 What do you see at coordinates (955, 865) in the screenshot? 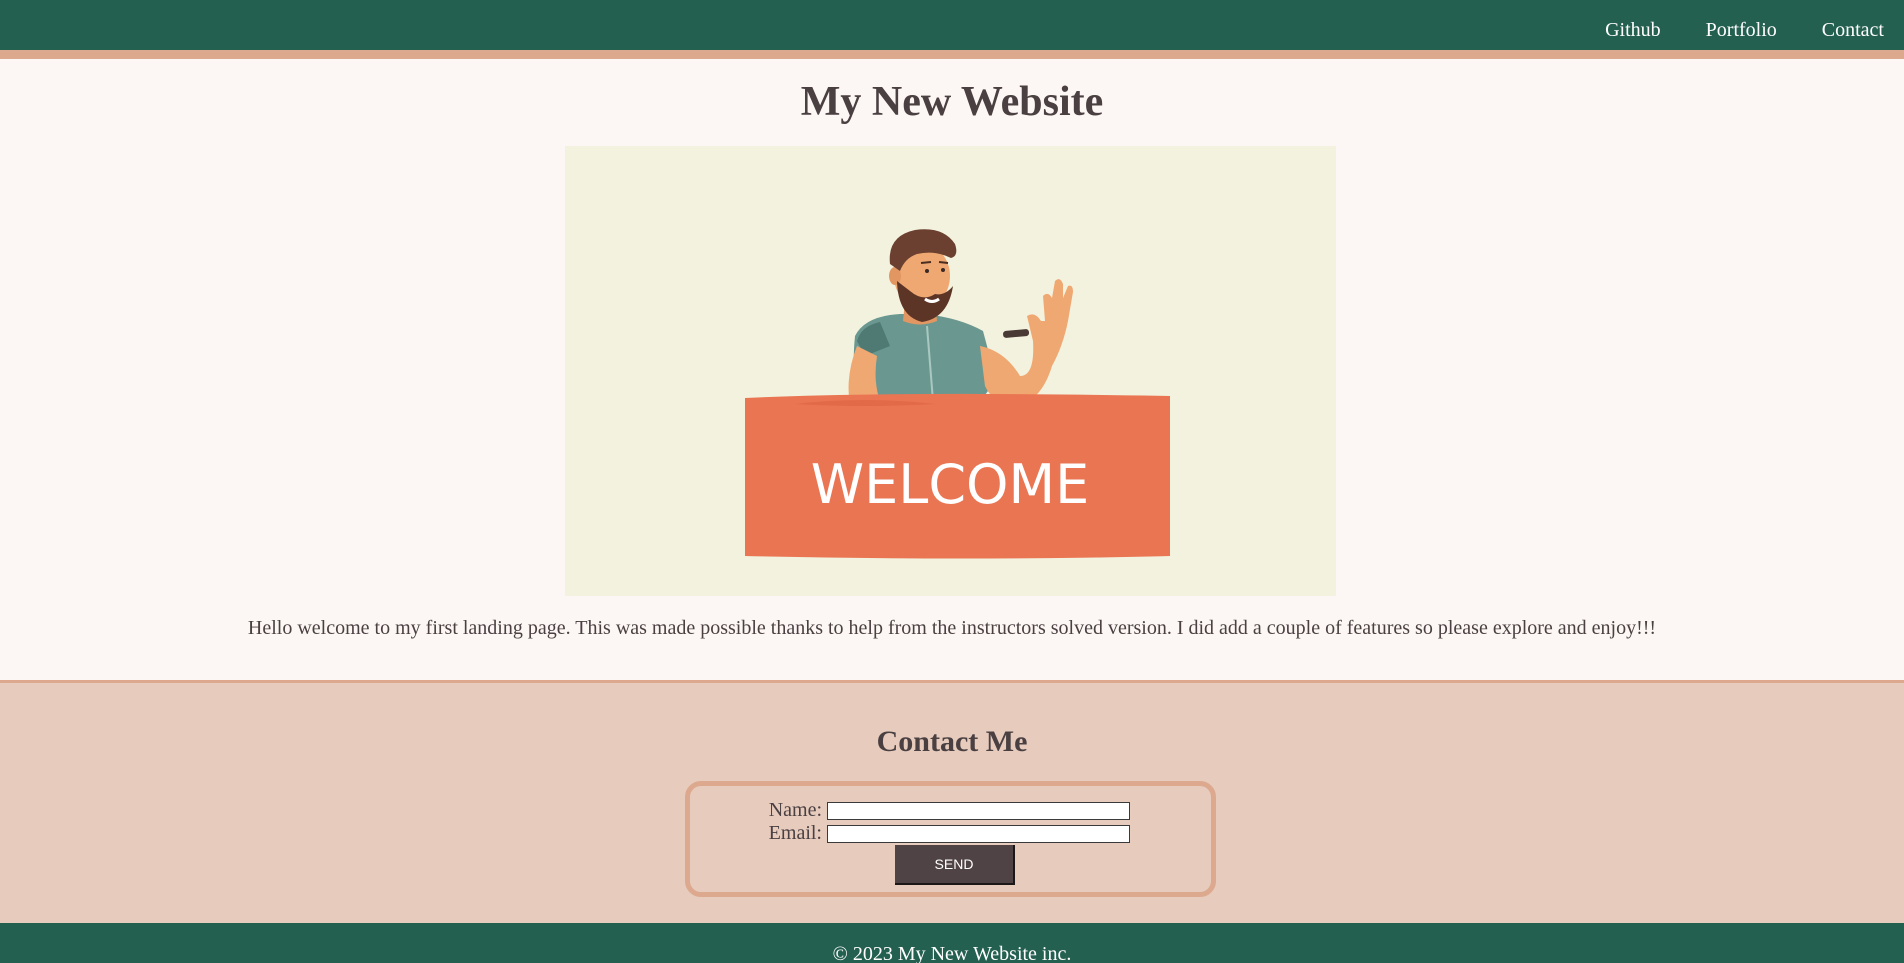
I see `send-button: SEND` at bounding box center [955, 865].